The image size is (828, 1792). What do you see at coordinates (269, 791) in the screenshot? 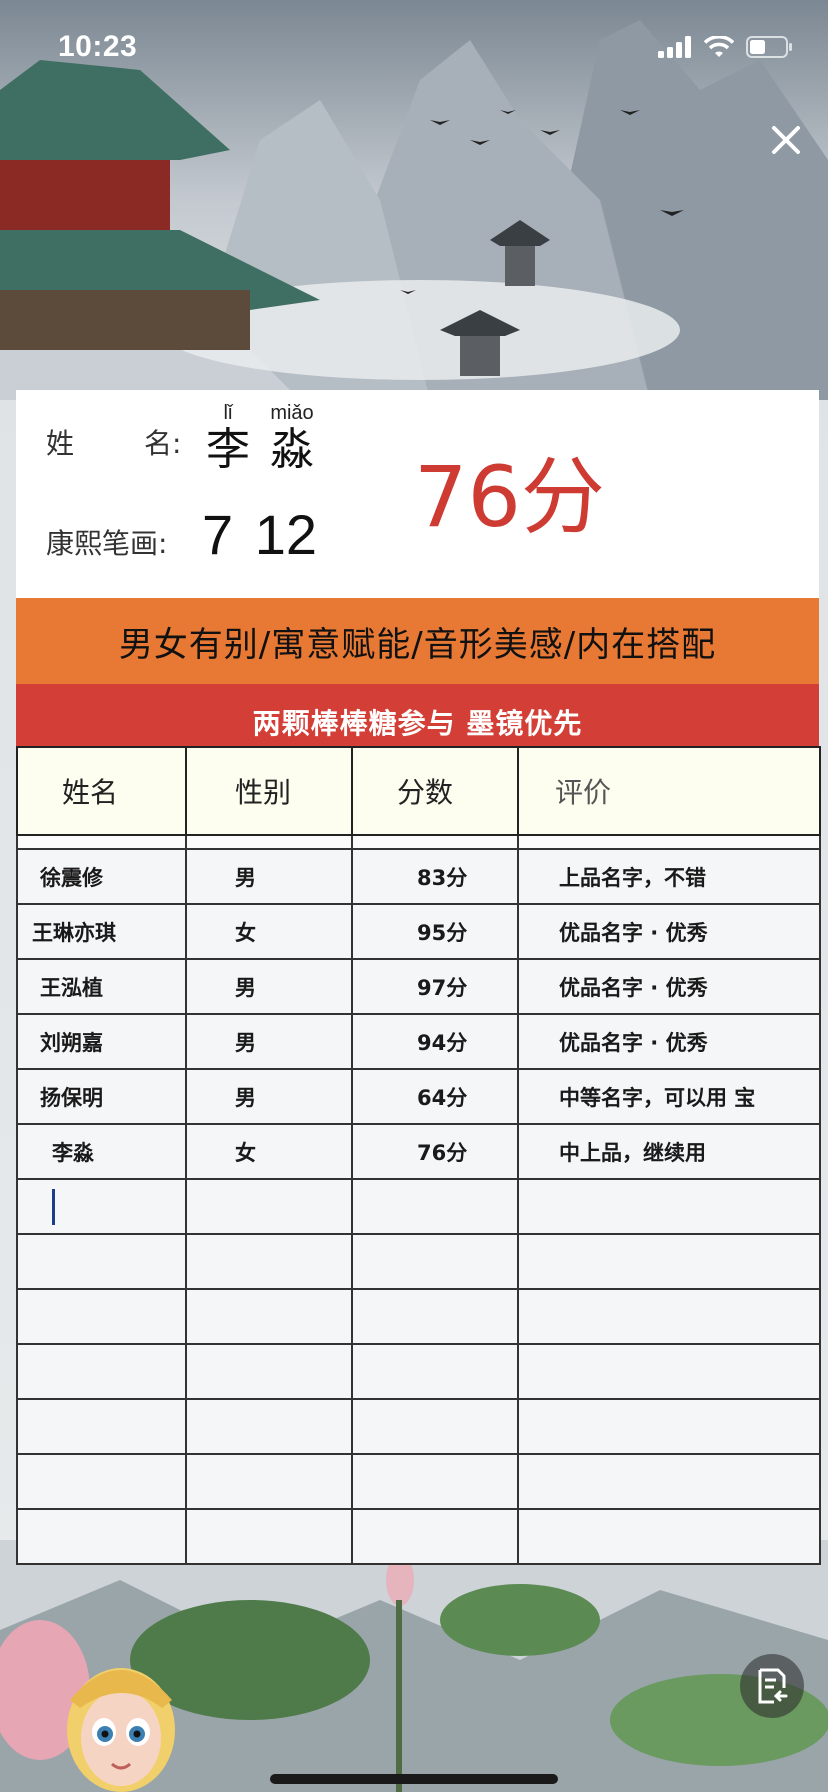
I see `header-gender: 性别` at bounding box center [269, 791].